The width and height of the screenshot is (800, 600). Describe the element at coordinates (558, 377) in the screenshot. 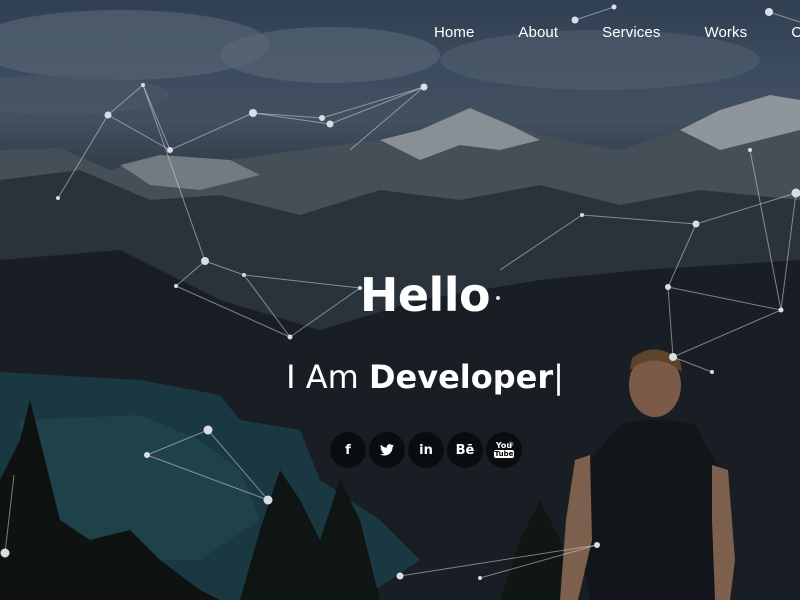

I see `typing-cursor: |` at that location.